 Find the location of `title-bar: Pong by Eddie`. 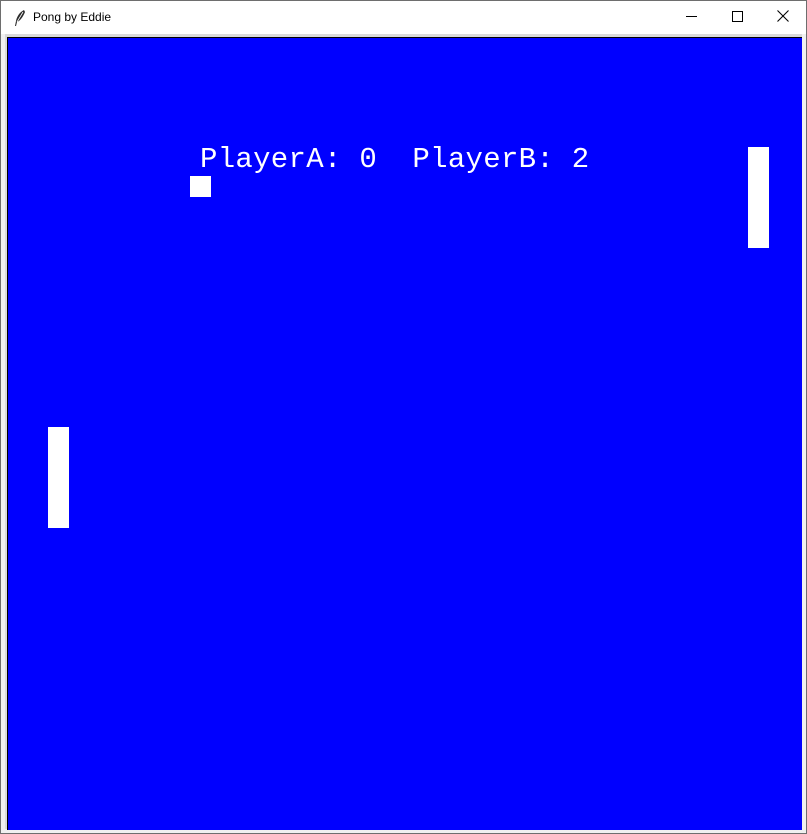

title-bar: Pong by Eddie is located at coordinates (403, 17).